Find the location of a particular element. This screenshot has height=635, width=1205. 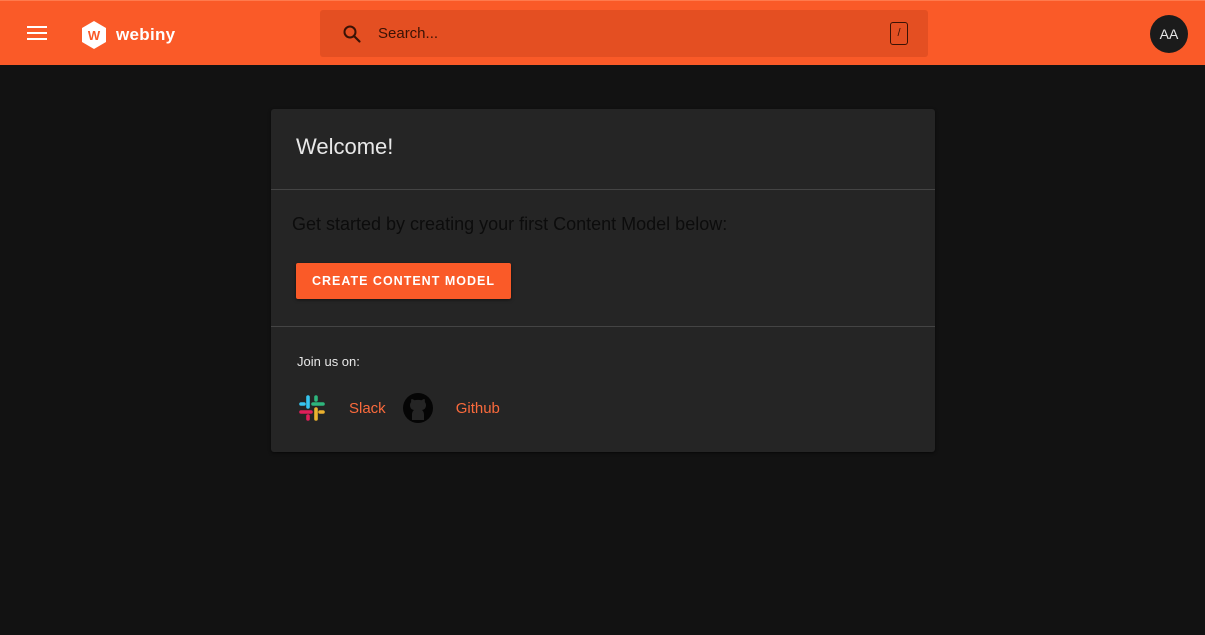

logo-letter: W is located at coordinates (94, 35).